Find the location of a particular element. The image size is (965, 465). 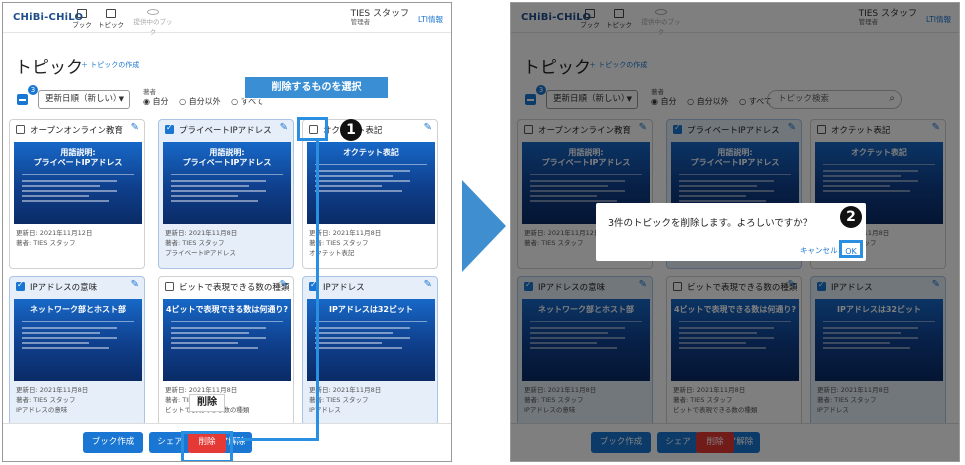

card-meta: 更新日: 2021年11月8日著者: TIES スタッフプライベートIPアドレス is located at coordinates (201, 243).